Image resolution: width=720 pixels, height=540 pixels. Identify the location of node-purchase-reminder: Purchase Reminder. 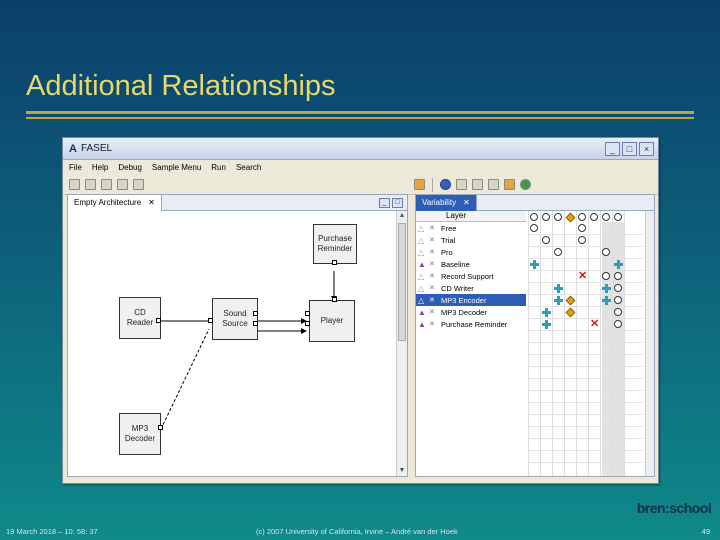
(335, 244).